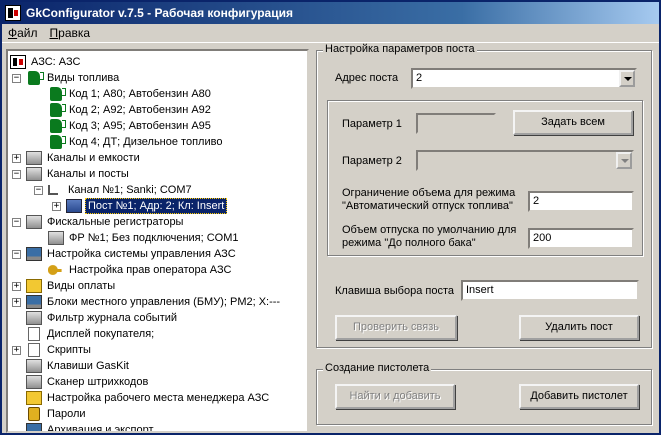 The height and width of the screenshot is (435, 661). Describe the element at coordinates (102, 318) in the screenshot. I see `tree-node-log-filter: Фильтр журнала событий` at that location.